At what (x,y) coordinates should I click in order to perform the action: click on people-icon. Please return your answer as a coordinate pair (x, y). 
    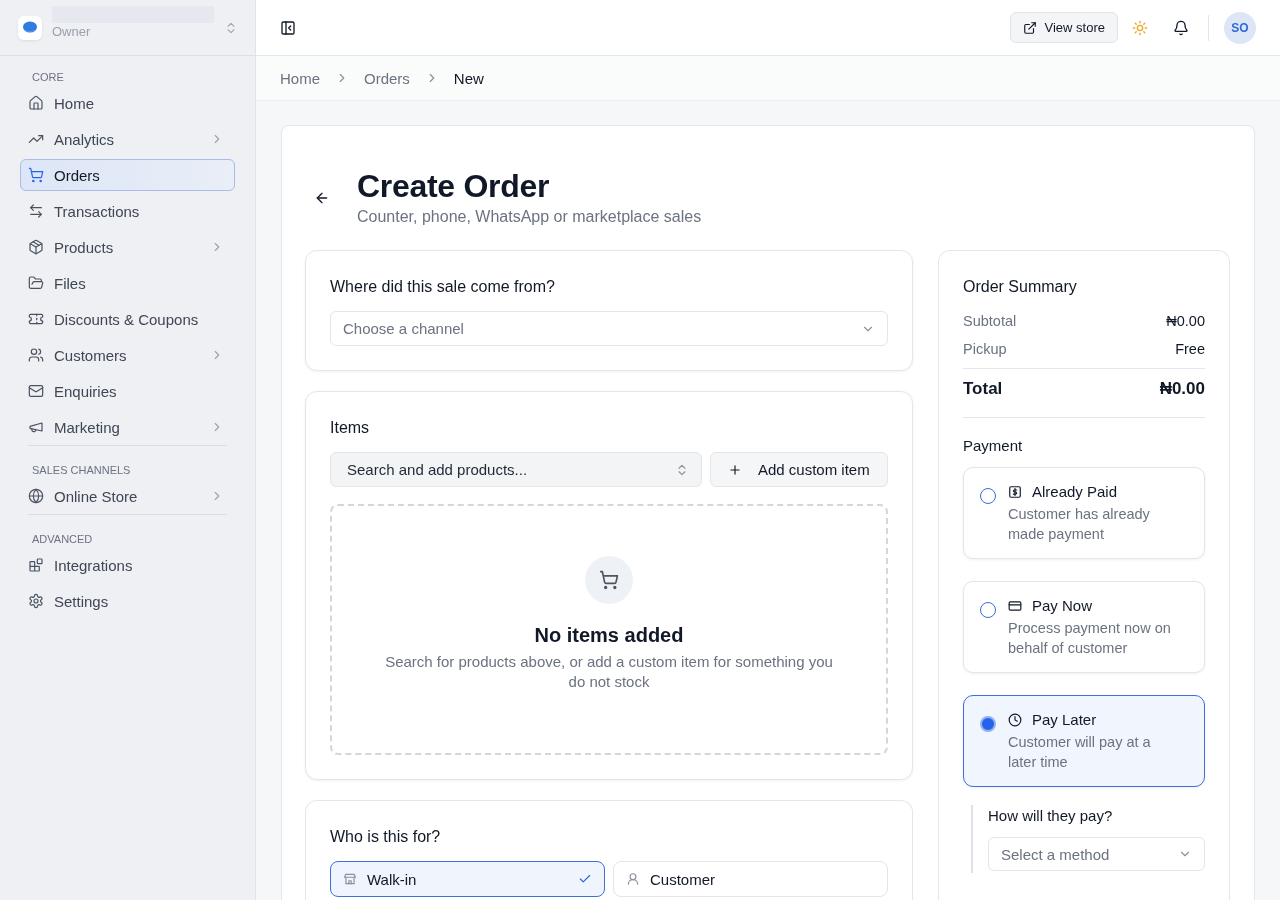
    Looking at the image, I should click on (36, 355).